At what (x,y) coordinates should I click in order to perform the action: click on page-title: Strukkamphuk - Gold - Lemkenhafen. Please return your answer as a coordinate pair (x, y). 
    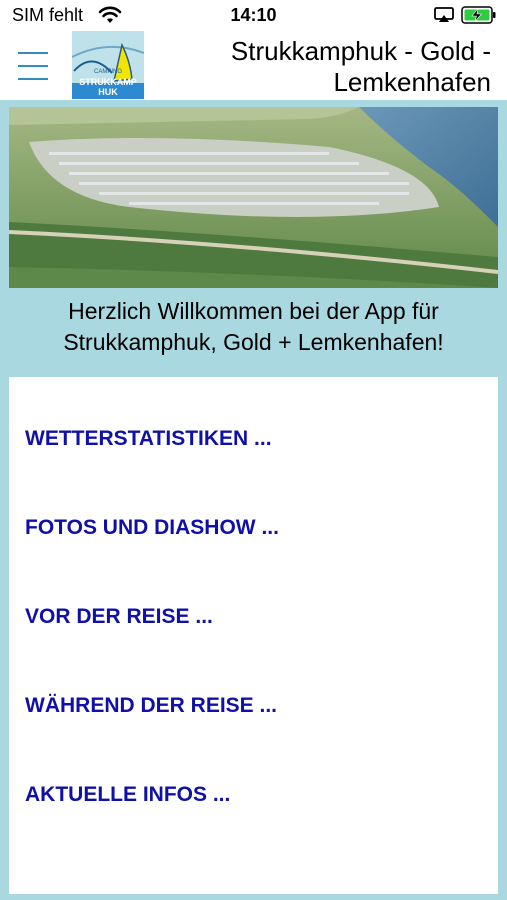
    Looking at the image, I should click on (360, 66).